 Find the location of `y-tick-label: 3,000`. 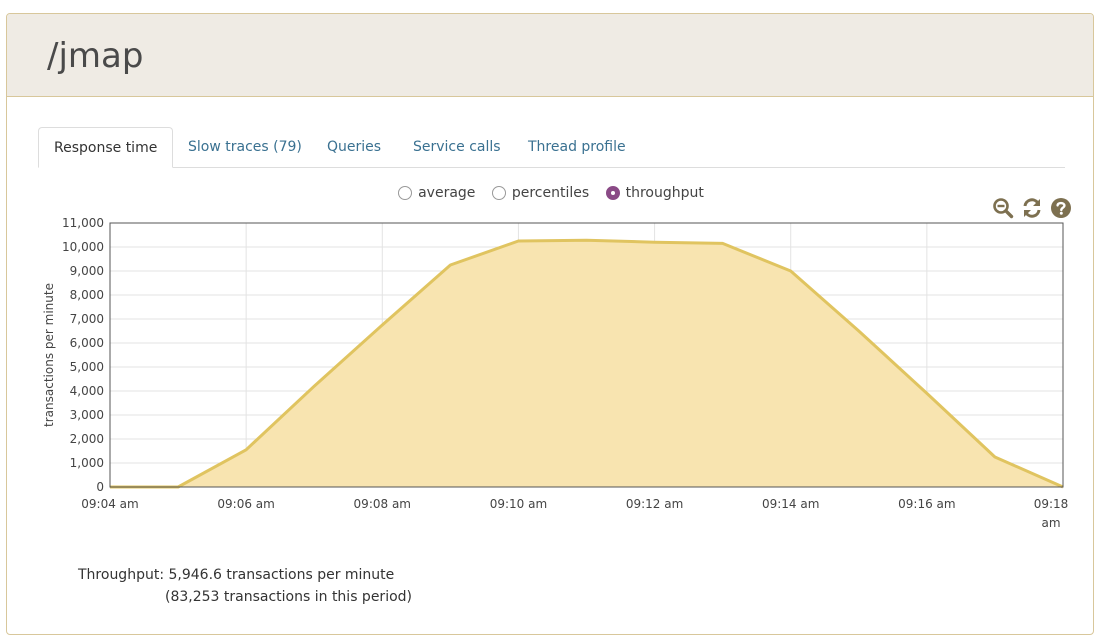

y-tick-label: 3,000 is located at coordinates (87, 415).